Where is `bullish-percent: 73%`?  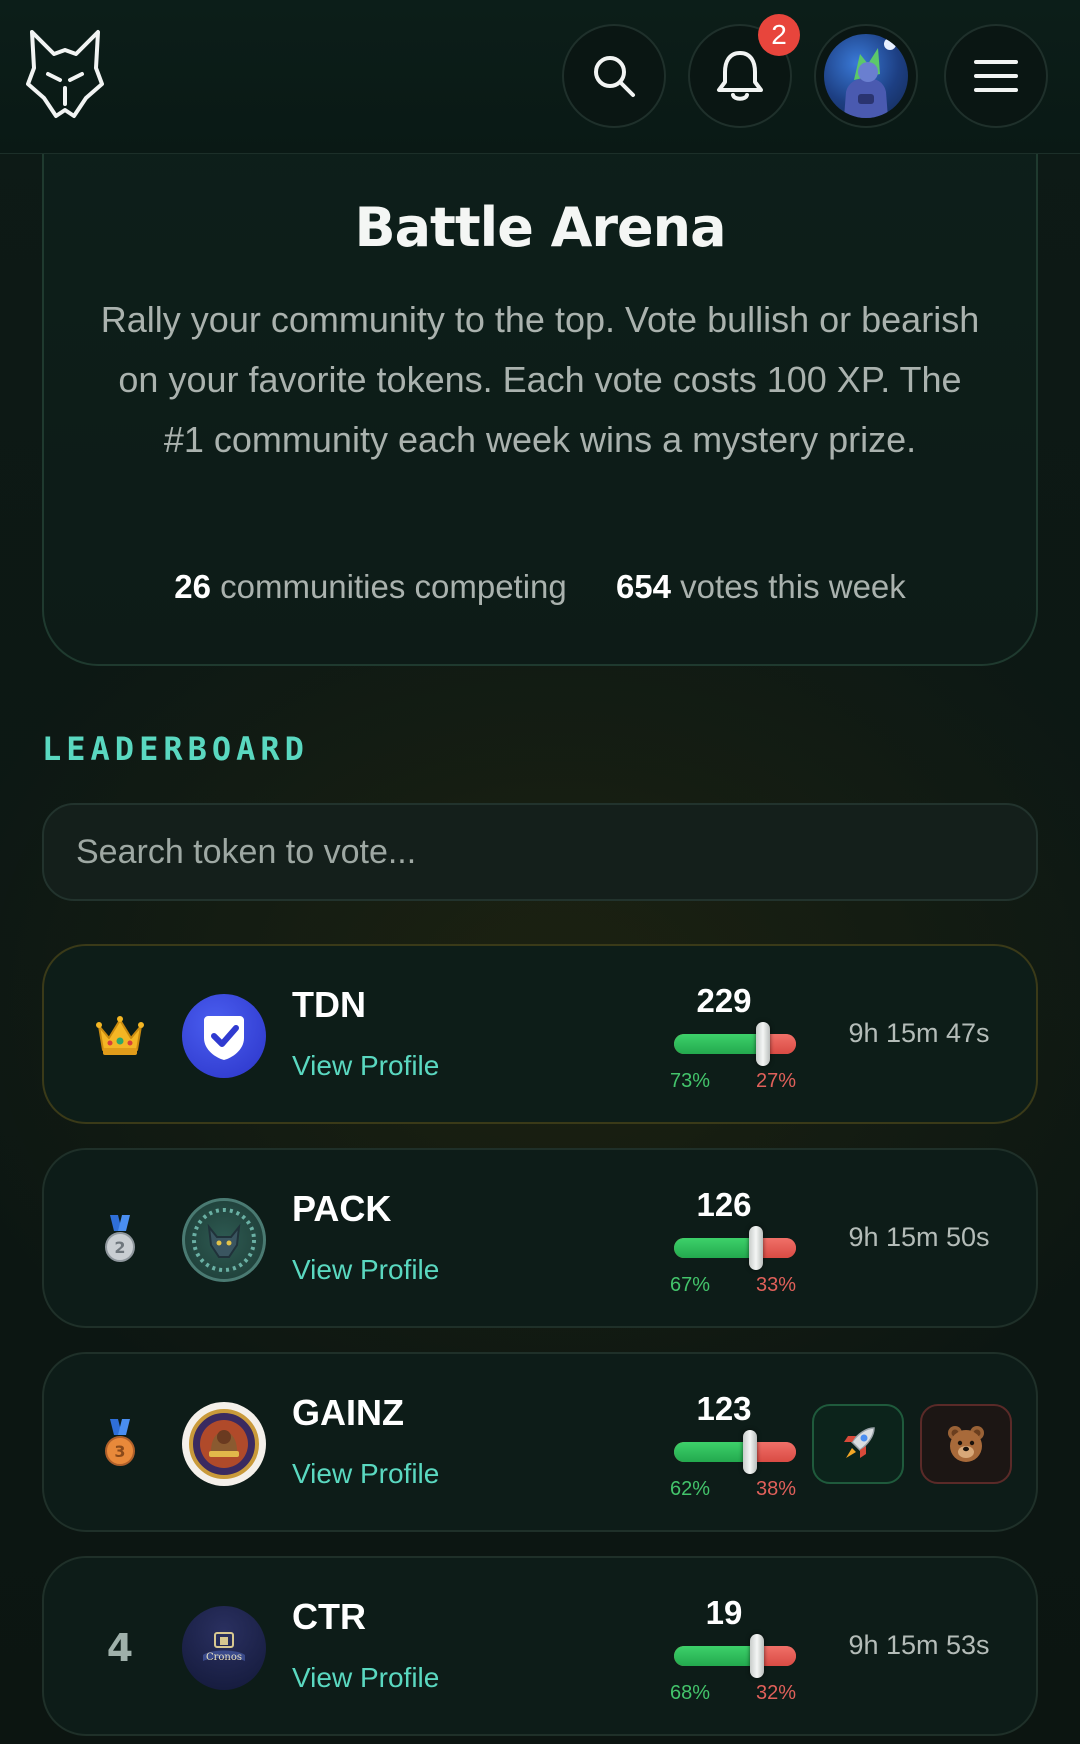 bullish-percent: 73% is located at coordinates (690, 1081).